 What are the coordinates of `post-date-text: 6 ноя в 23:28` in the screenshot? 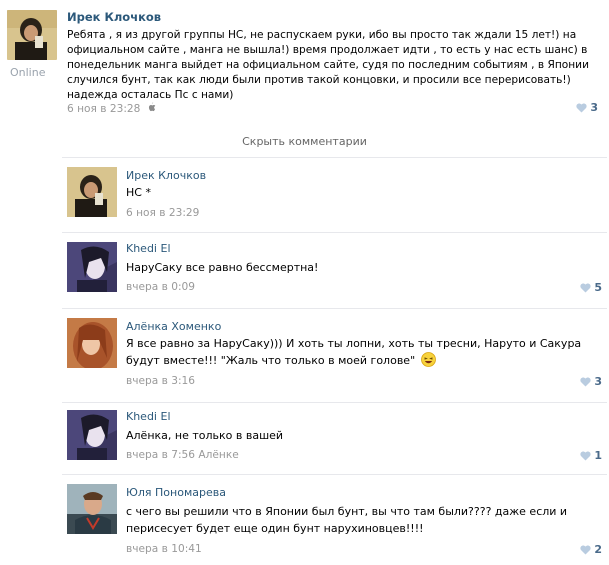 It's located at (104, 109).